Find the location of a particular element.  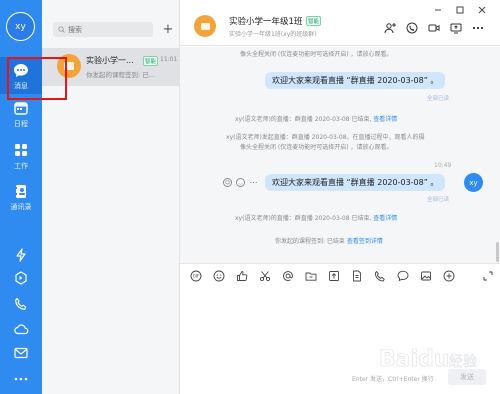

nav-item-schedule: 日程 is located at coordinates (21, 115).